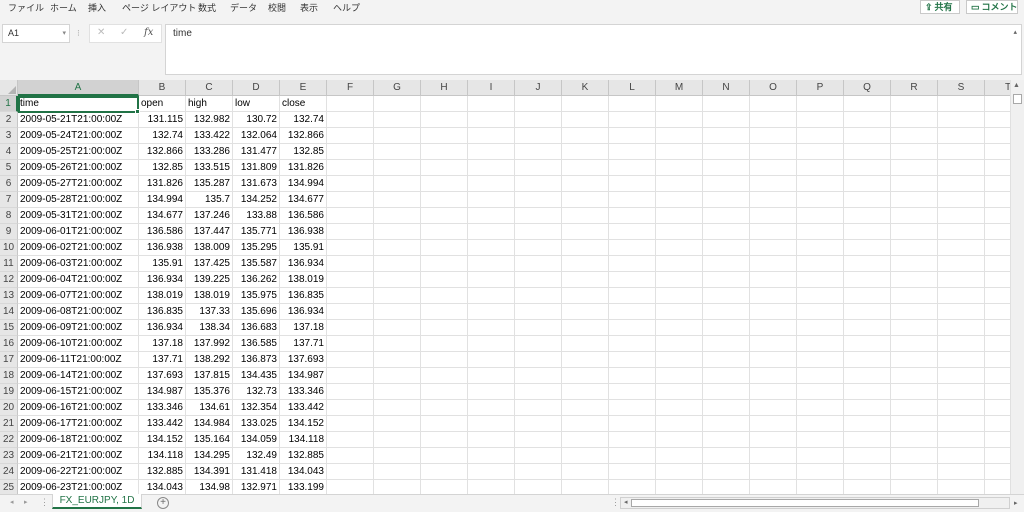  I want to click on data-cell: 132.064, so click(256, 136).